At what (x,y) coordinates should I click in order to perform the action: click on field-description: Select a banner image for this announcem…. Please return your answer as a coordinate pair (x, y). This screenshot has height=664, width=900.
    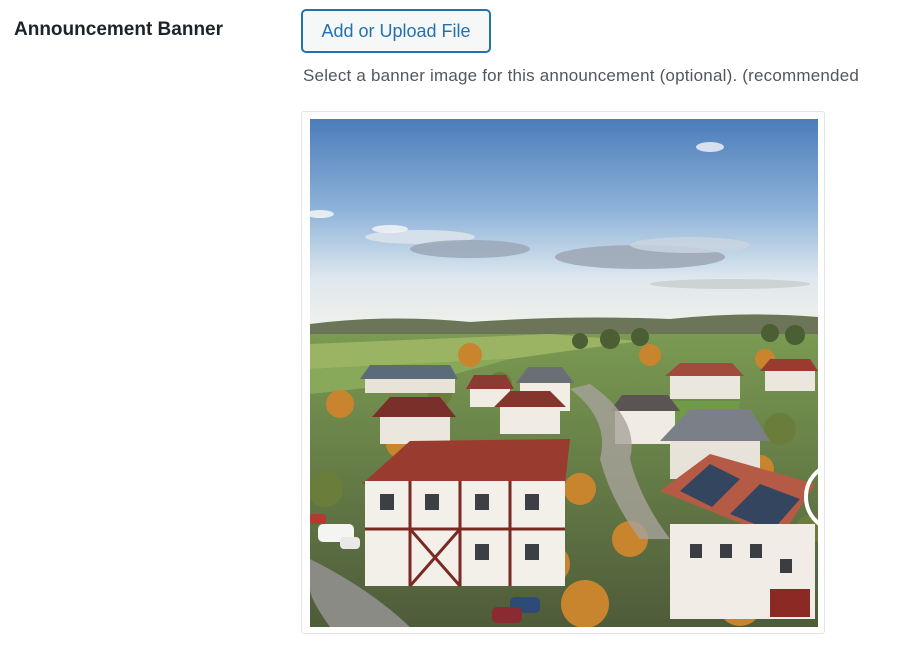
    Looking at the image, I should click on (581, 75).